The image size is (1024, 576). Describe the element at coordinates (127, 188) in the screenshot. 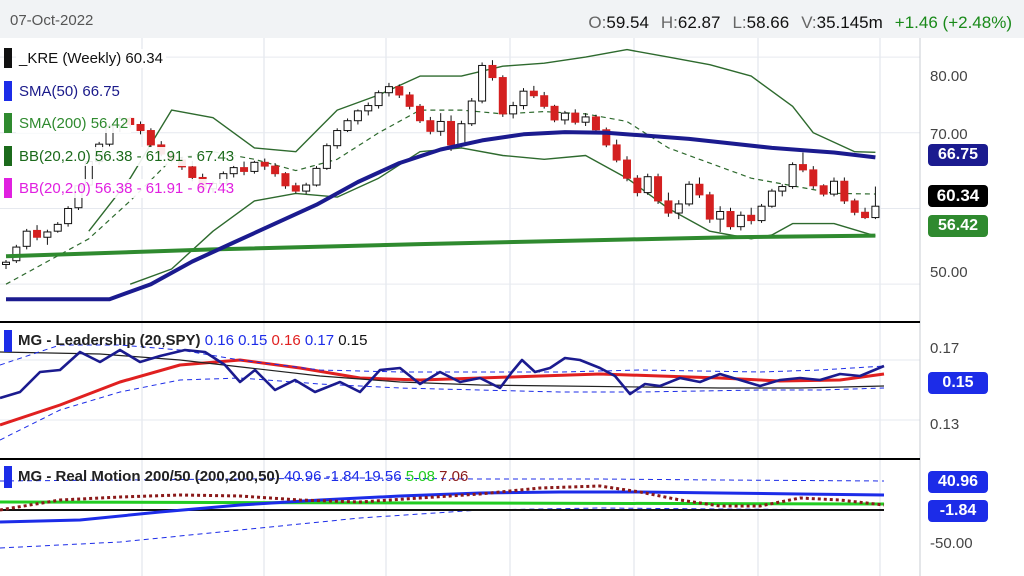

I see `legend-bb-magenta-text: BB(20,2.0) 56.38 - 61.91 - 67.43` at that location.